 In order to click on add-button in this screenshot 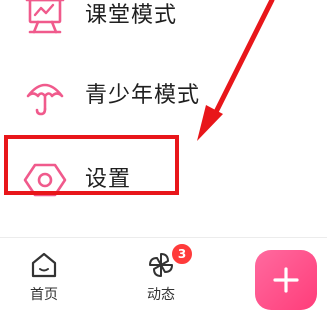, I will do `click(286, 280)`.